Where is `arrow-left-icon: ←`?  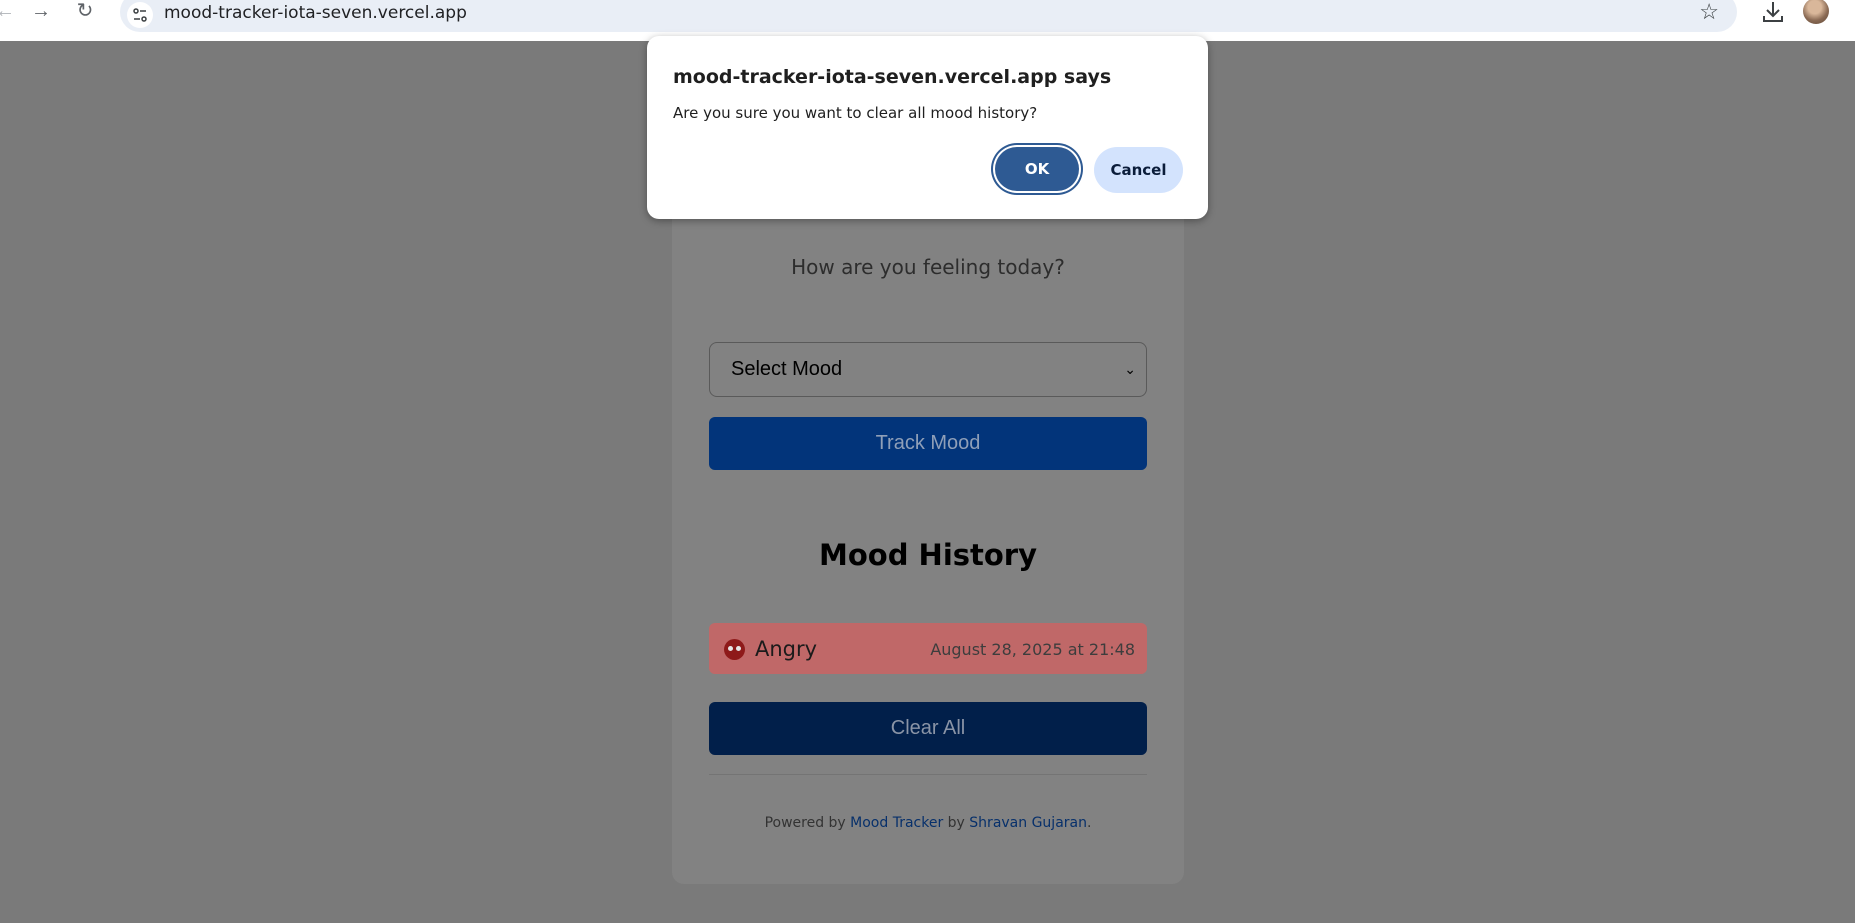 arrow-left-icon: ← is located at coordinates (10, 12).